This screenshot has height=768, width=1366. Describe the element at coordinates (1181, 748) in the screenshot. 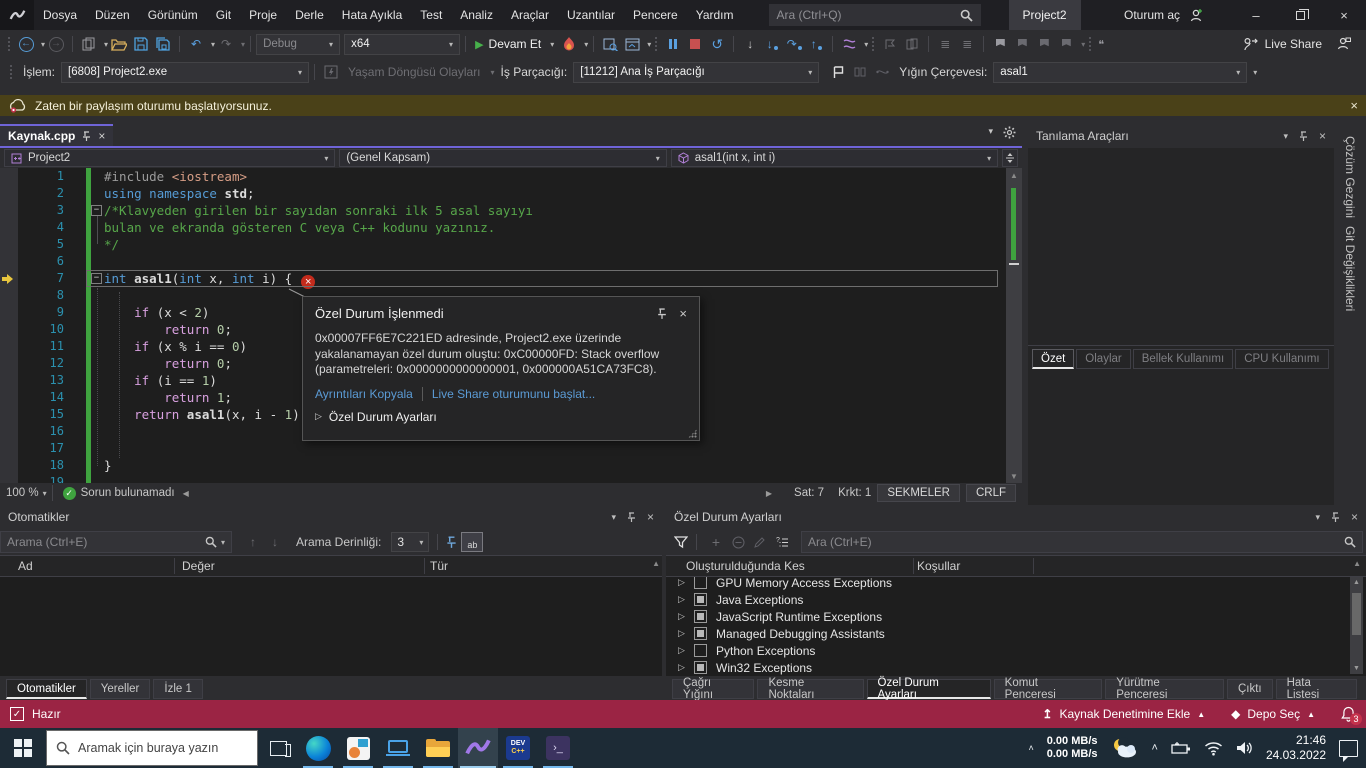

I see `battery-icon` at that location.